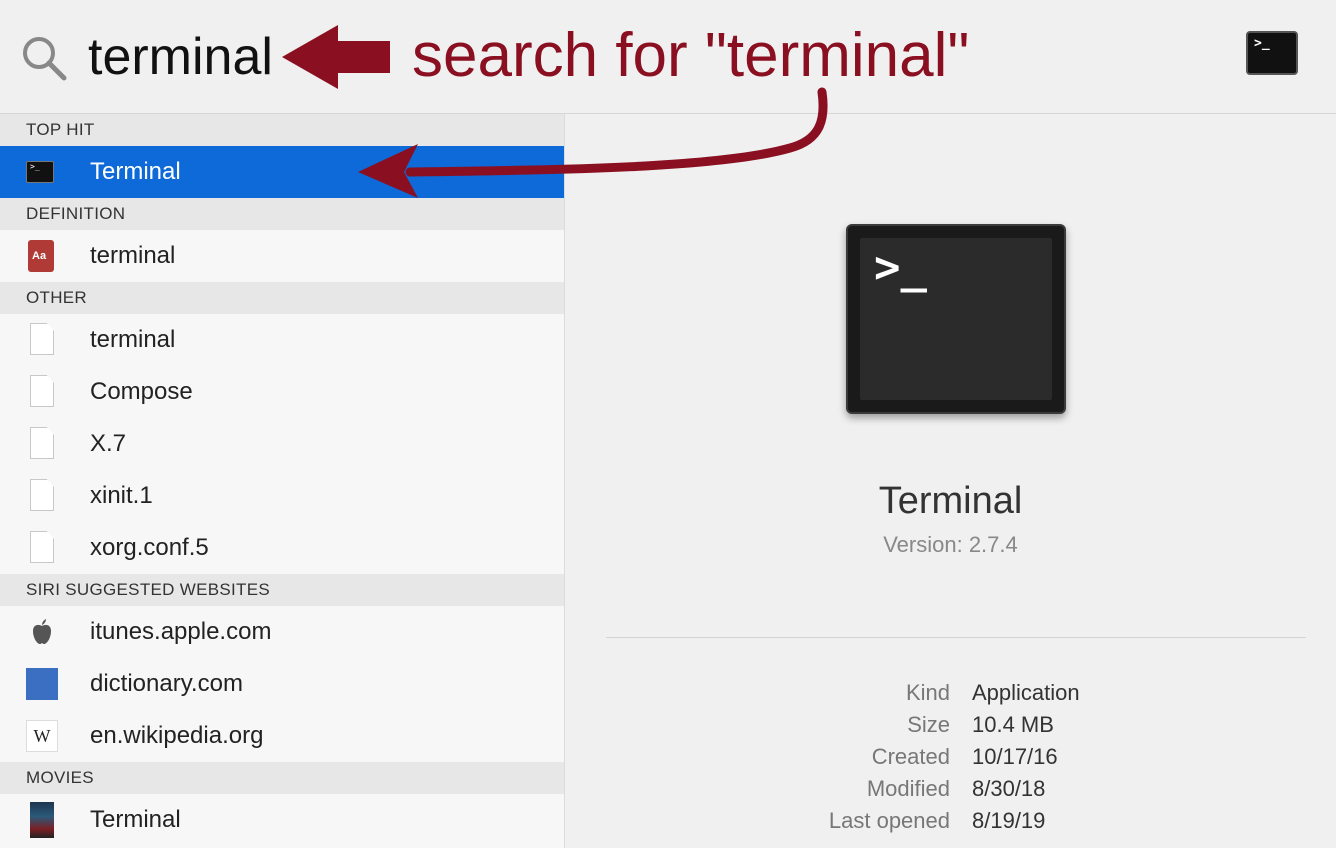  I want to click on meta-row-modified: Modified 8/30/18, so click(950, 792).